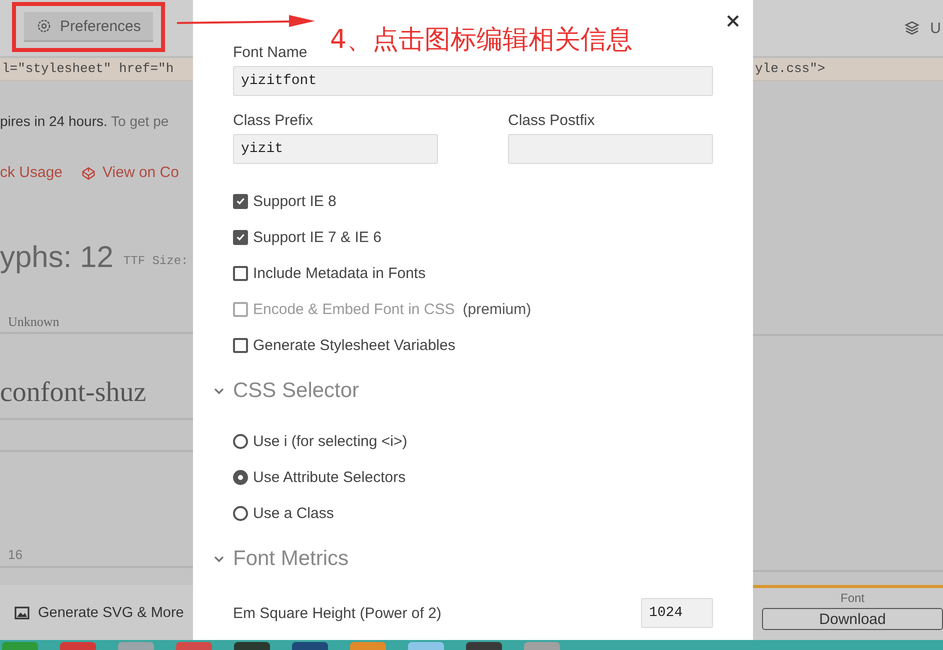 The image size is (943, 650). I want to click on generate-button: Generate SVG & More, so click(99, 612).